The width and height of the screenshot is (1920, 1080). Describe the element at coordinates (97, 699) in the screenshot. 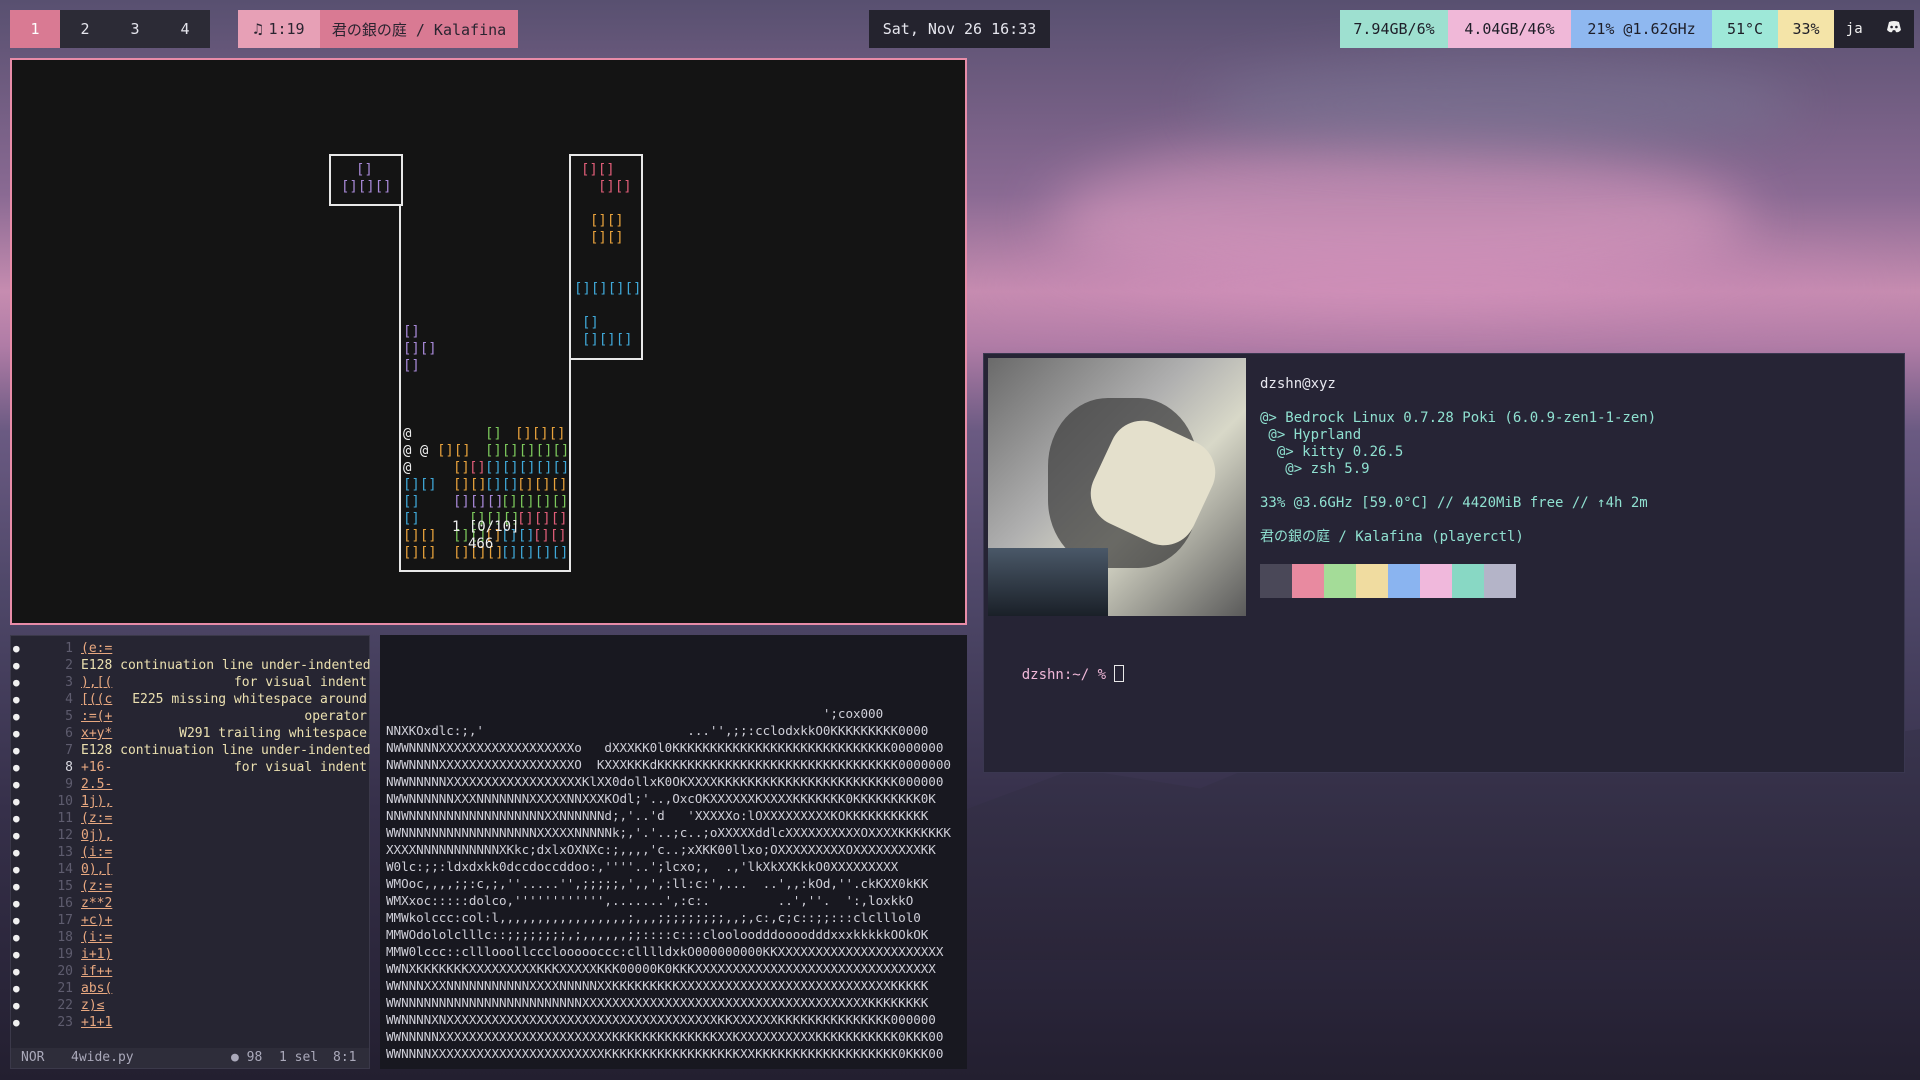

I see `code-text: [((c` at that location.